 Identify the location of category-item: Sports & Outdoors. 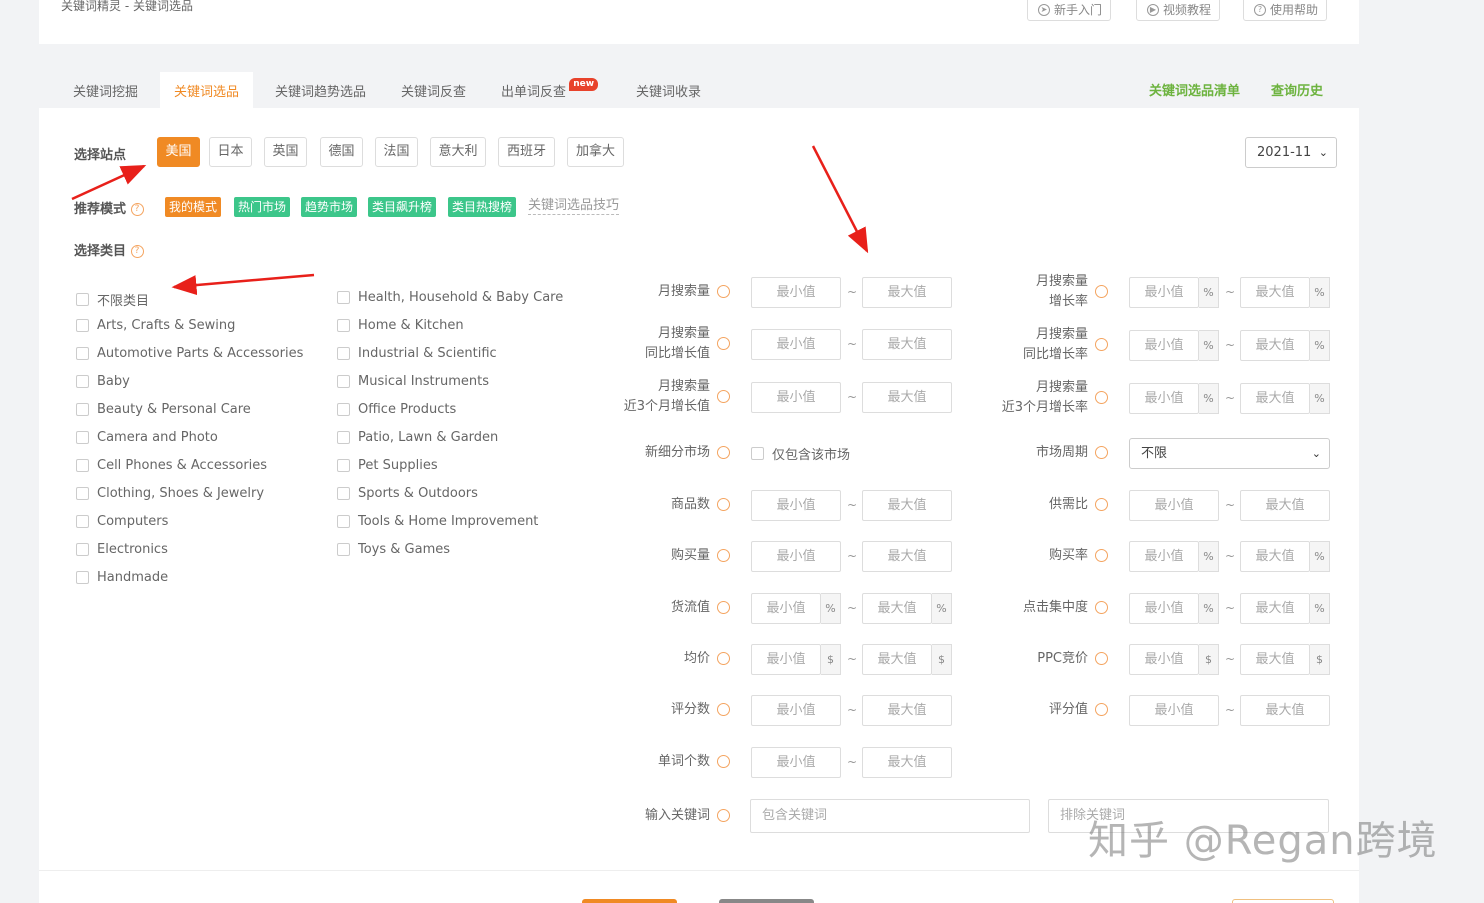
(407, 493).